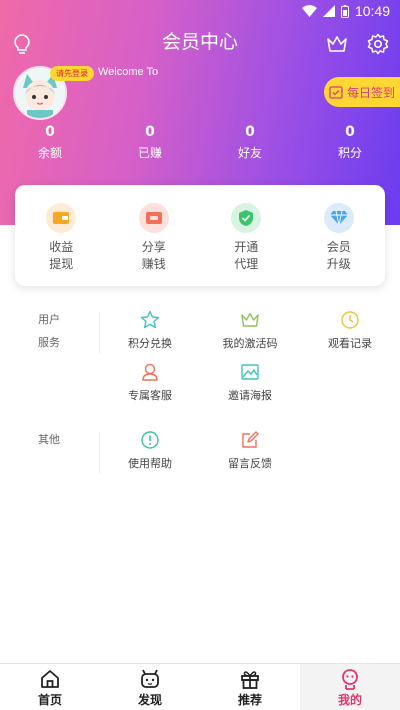 The width and height of the screenshot is (400, 710). I want to click on discover-icon, so click(150, 678).